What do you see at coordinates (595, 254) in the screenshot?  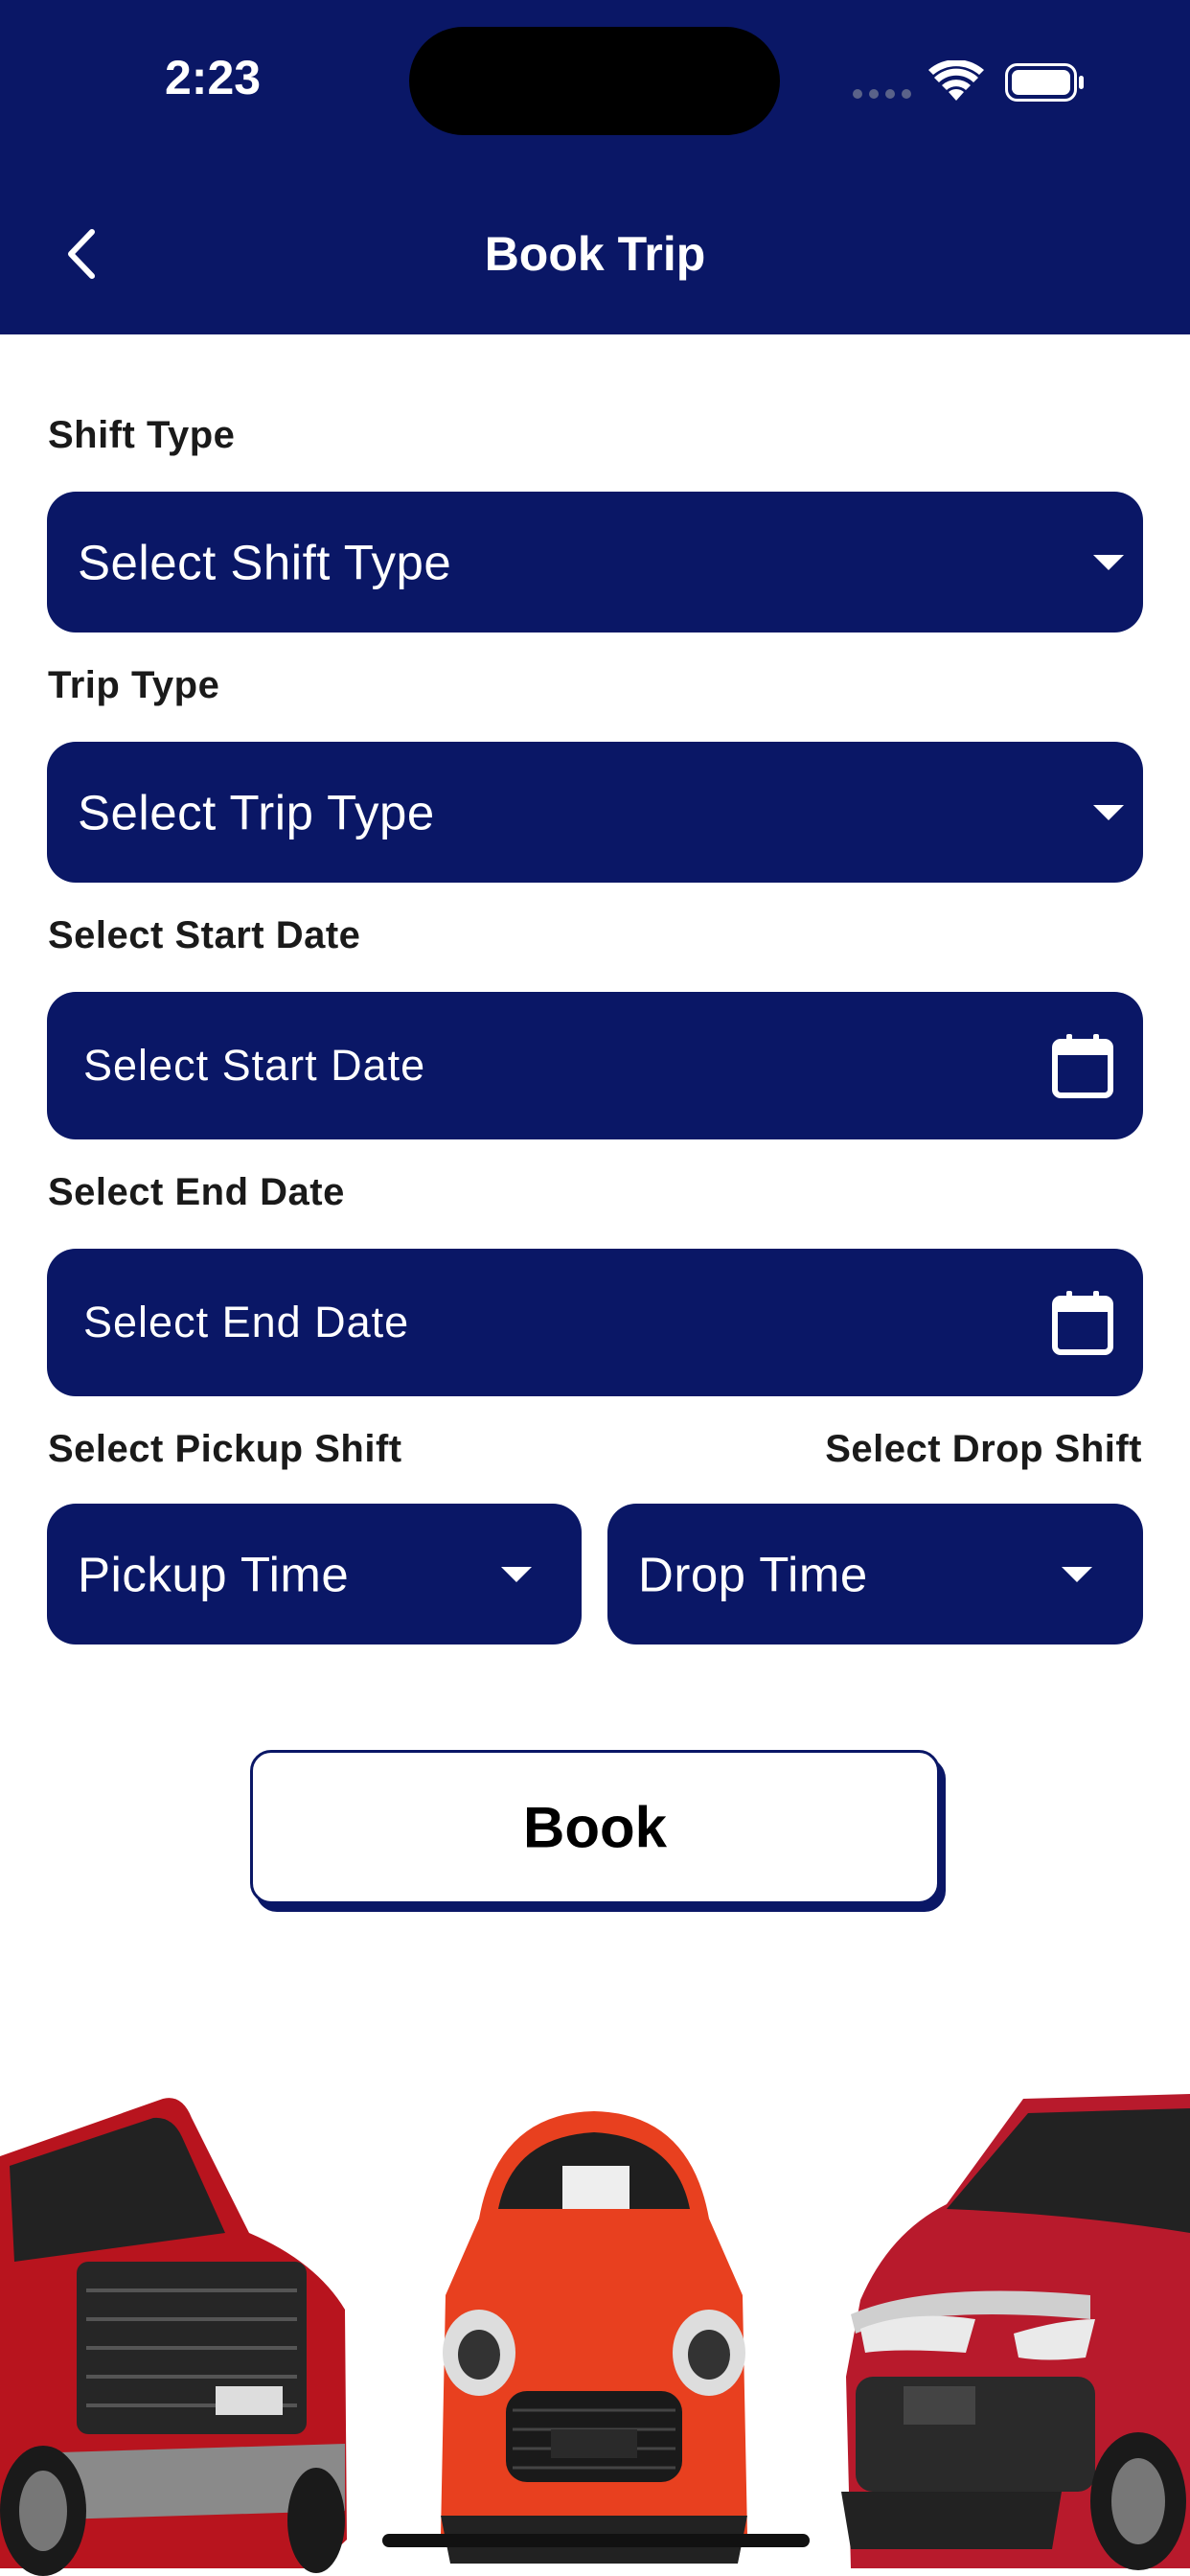 I see `page-title: Book Trip` at bounding box center [595, 254].